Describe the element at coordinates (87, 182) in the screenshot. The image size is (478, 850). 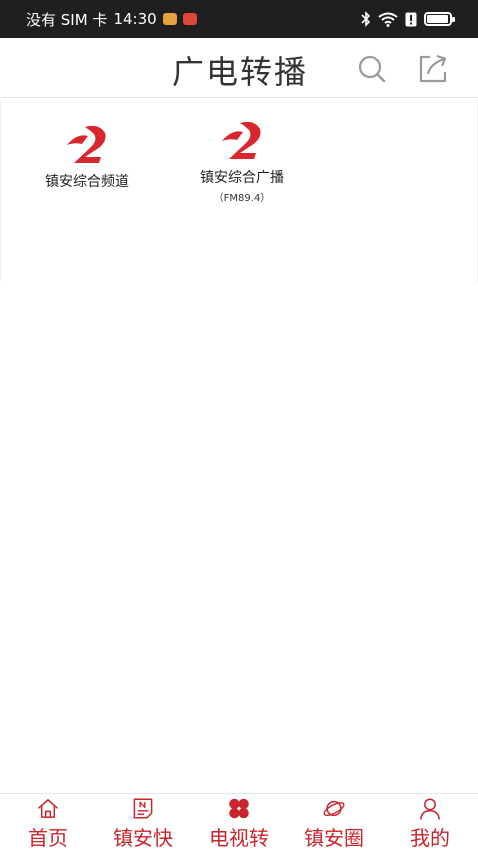
I see `channel-name: 镇安综合频道` at that location.